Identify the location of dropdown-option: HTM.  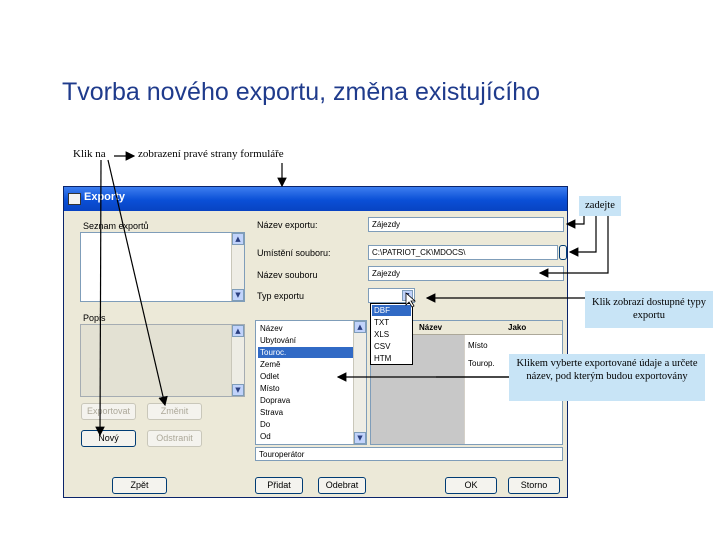
(391, 358).